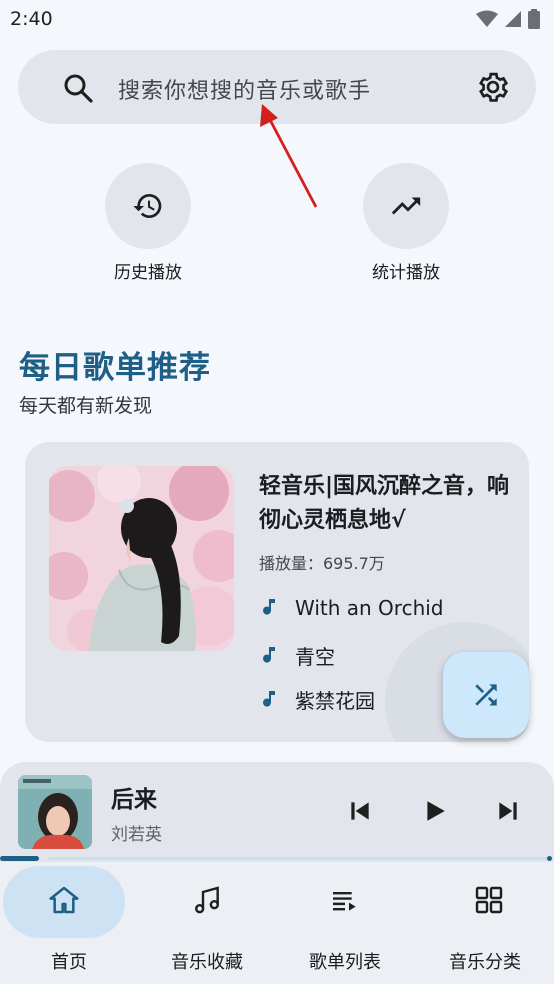  Describe the element at coordinates (487, 18) in the screenshot. I see `wifi-icon` at that location.